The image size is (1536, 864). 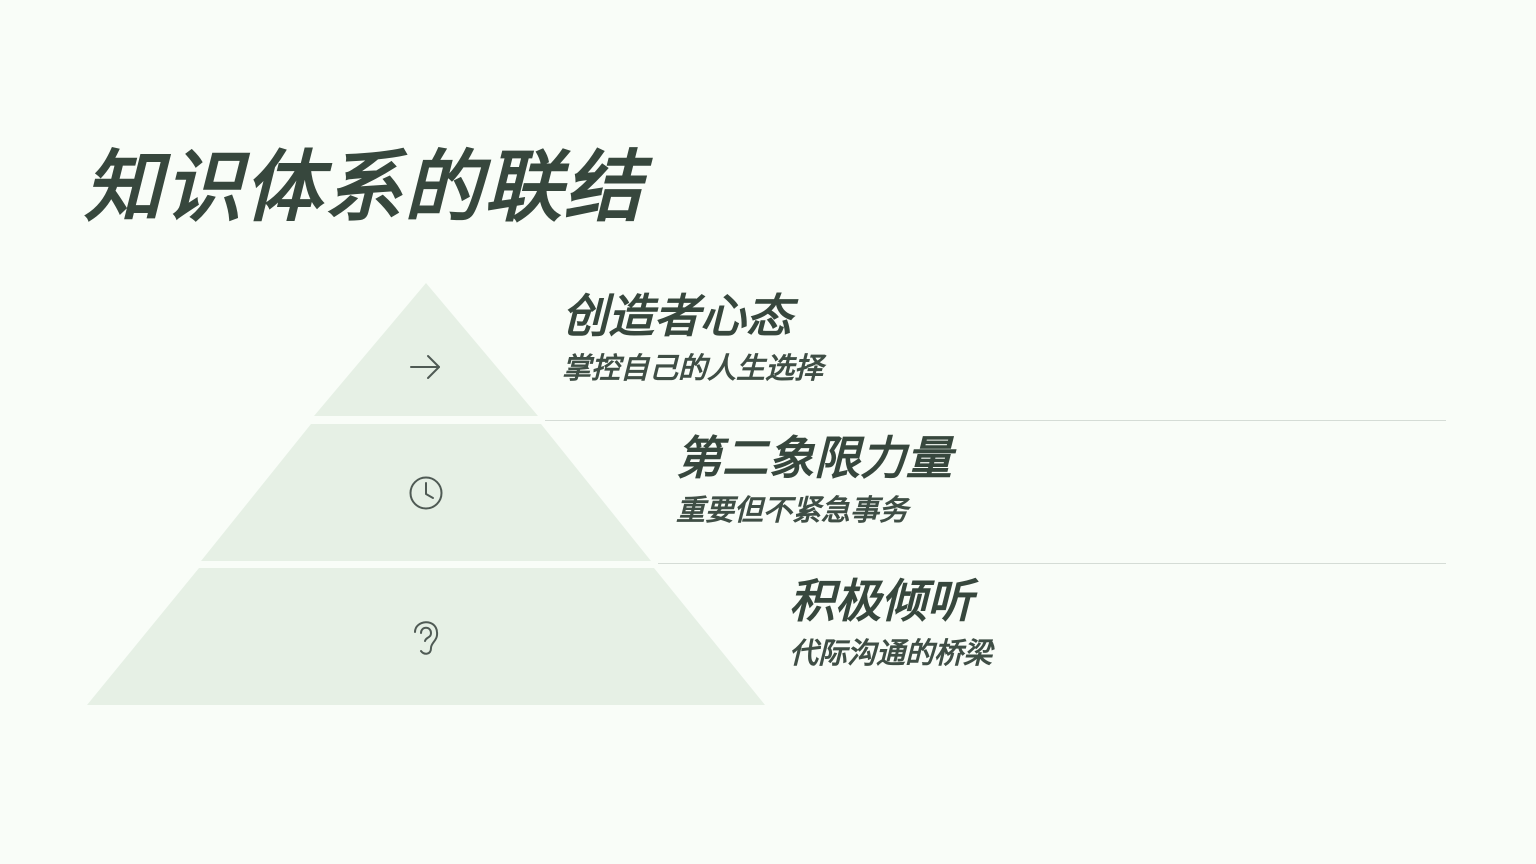 I want to click on tier-subtitle: 重要但不紧急事务, so click(x=792, y=510).